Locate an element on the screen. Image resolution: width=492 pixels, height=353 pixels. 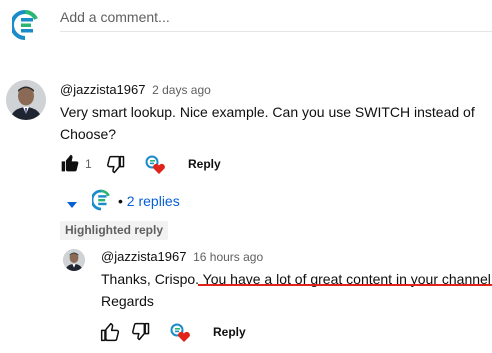
replies-toggle: • 2 replies is located at coordinates (149, 201).